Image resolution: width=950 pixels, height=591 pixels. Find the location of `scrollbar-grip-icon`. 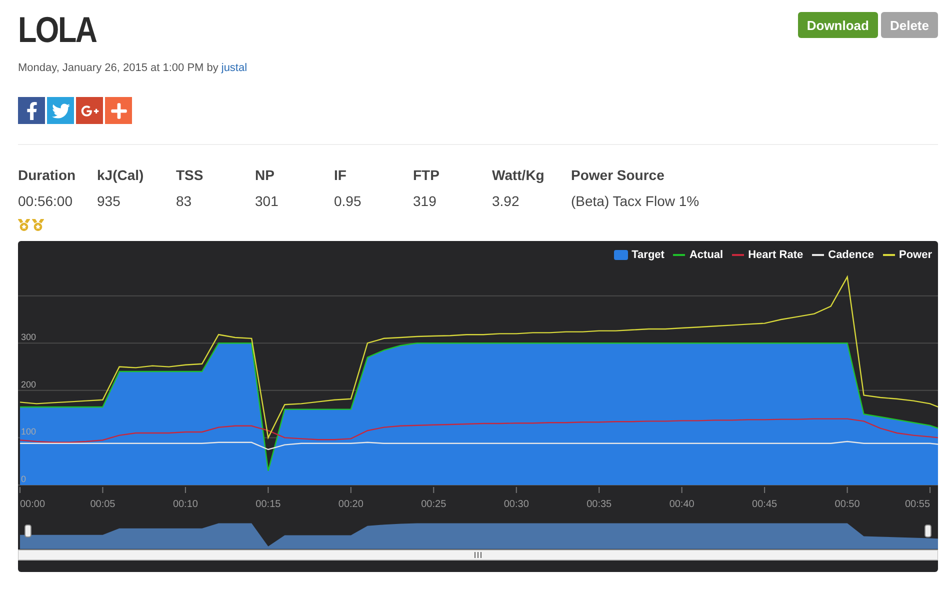

scrollbar-grip-icon is located at coordinates (478, 555).